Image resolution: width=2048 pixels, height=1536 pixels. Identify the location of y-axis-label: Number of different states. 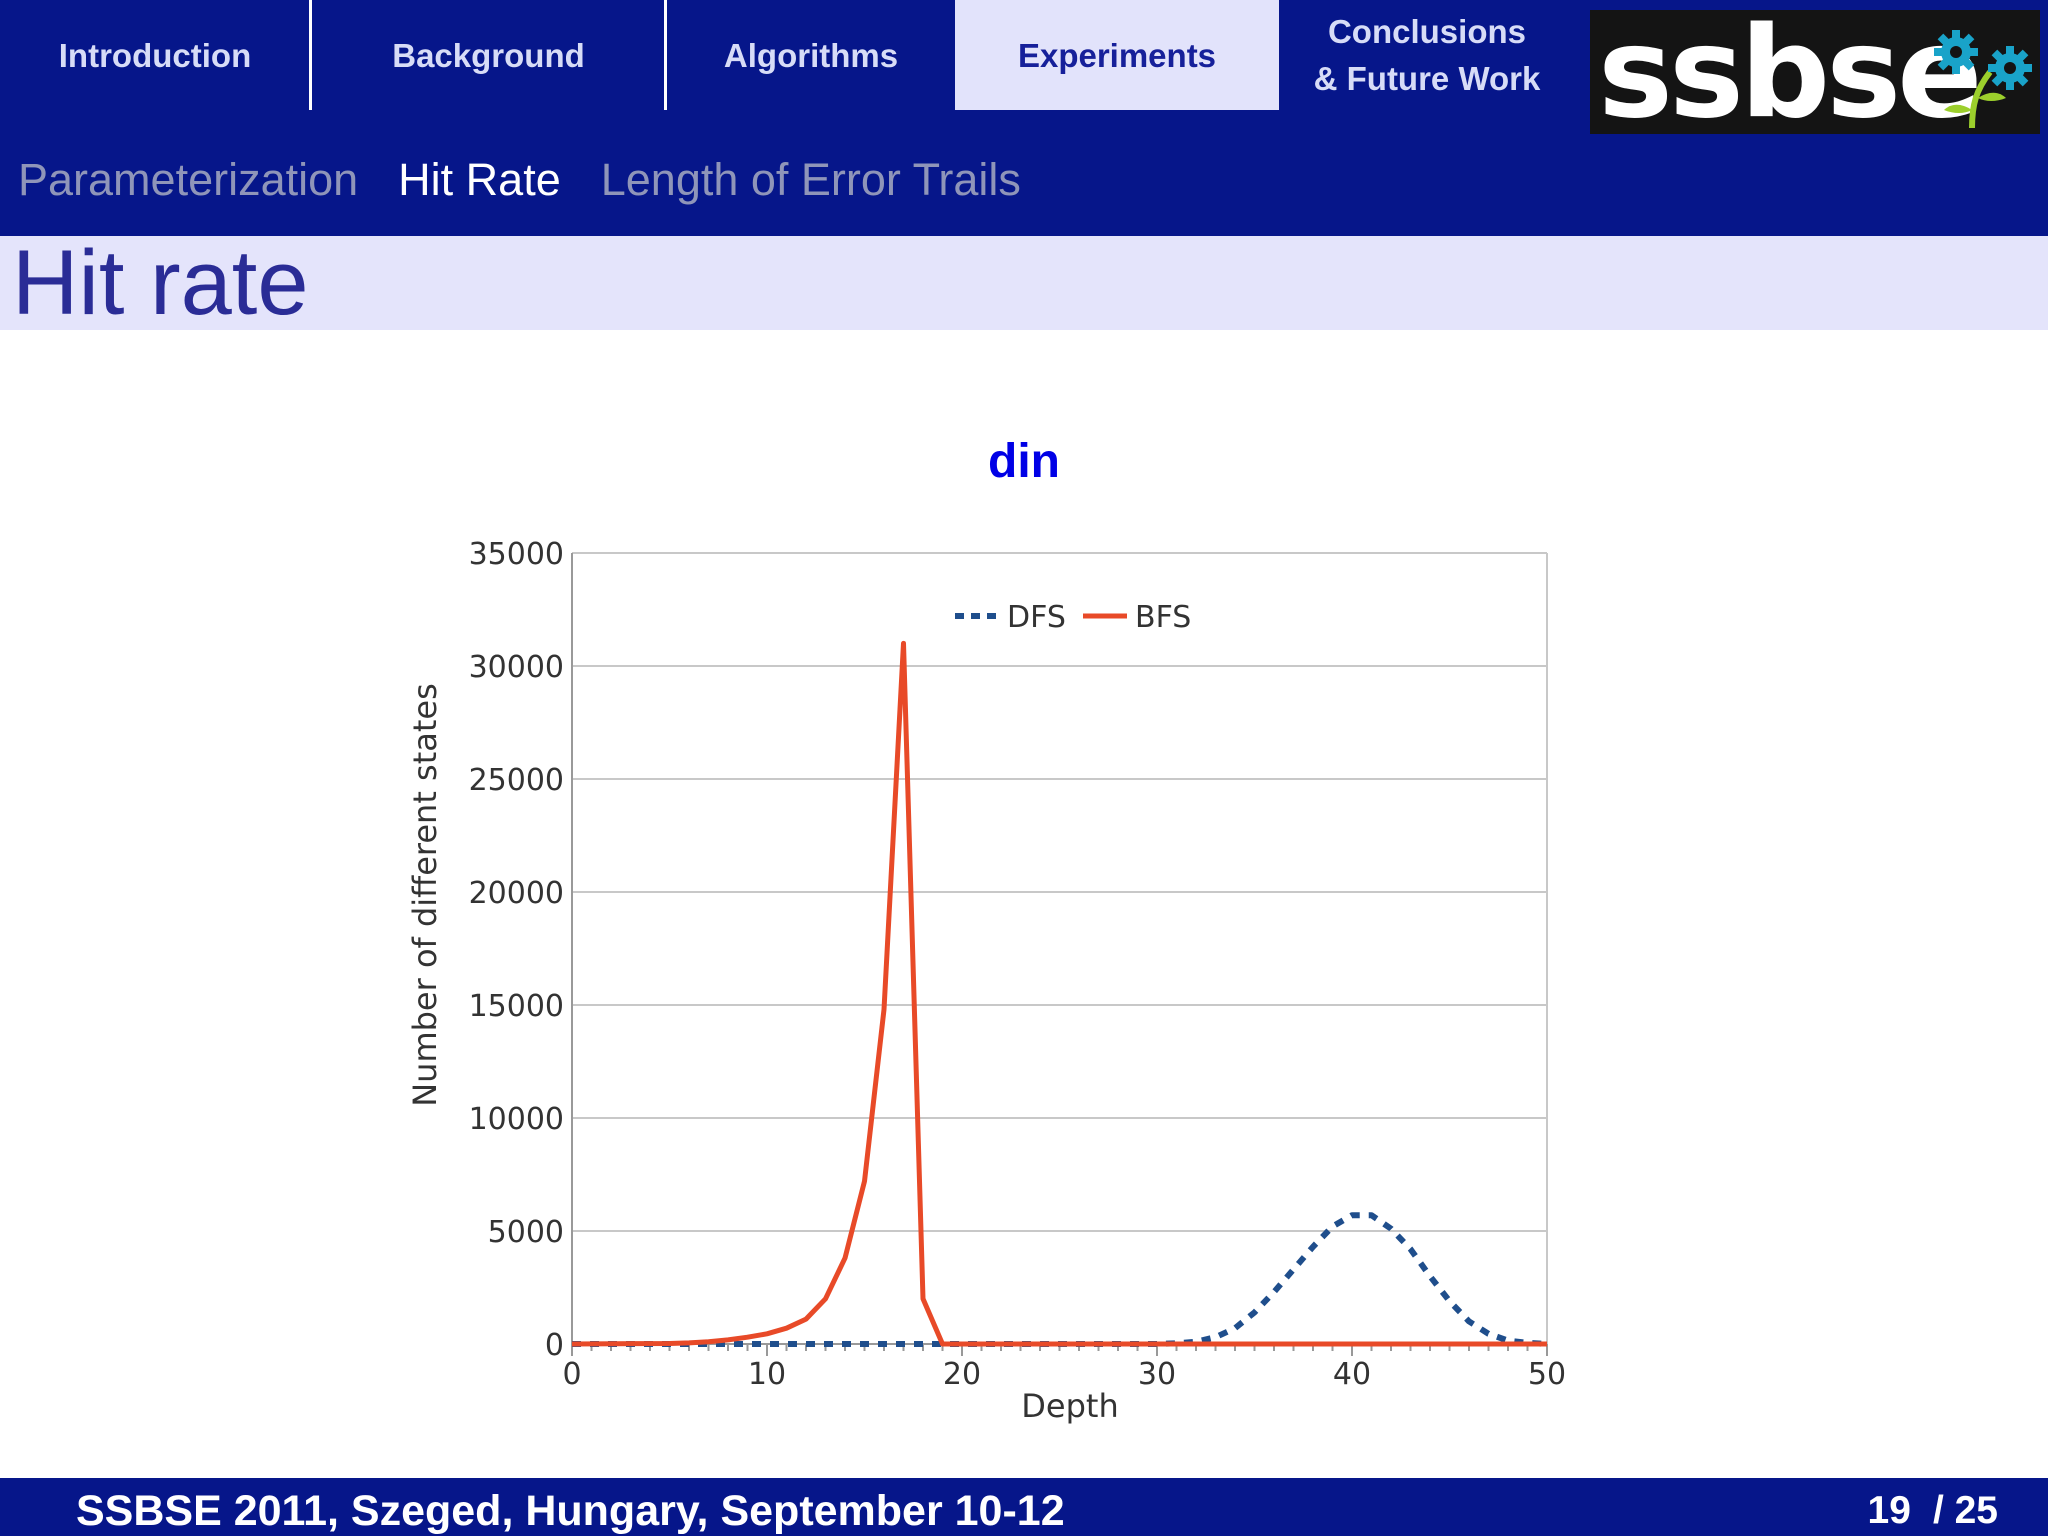
(425, 895).